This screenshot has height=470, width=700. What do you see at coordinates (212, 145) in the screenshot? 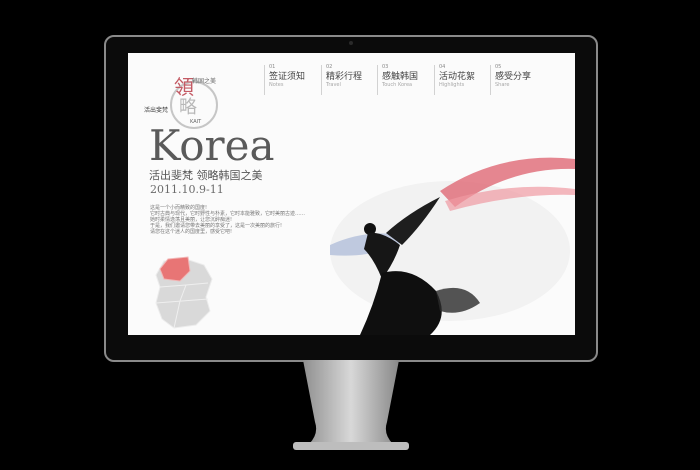
I see `hero-title: Korea` at bounding box center [212, 145].